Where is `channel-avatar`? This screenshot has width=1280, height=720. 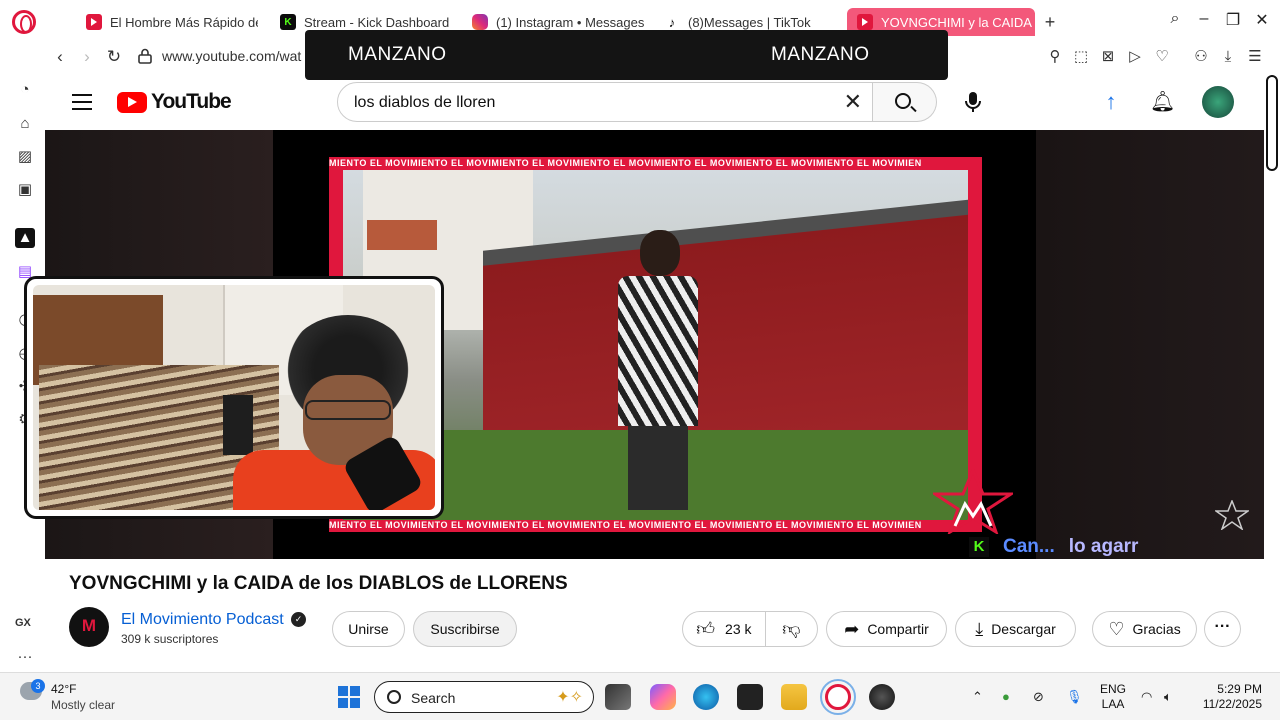 channel-avatar is located at coordinates (89, 627).